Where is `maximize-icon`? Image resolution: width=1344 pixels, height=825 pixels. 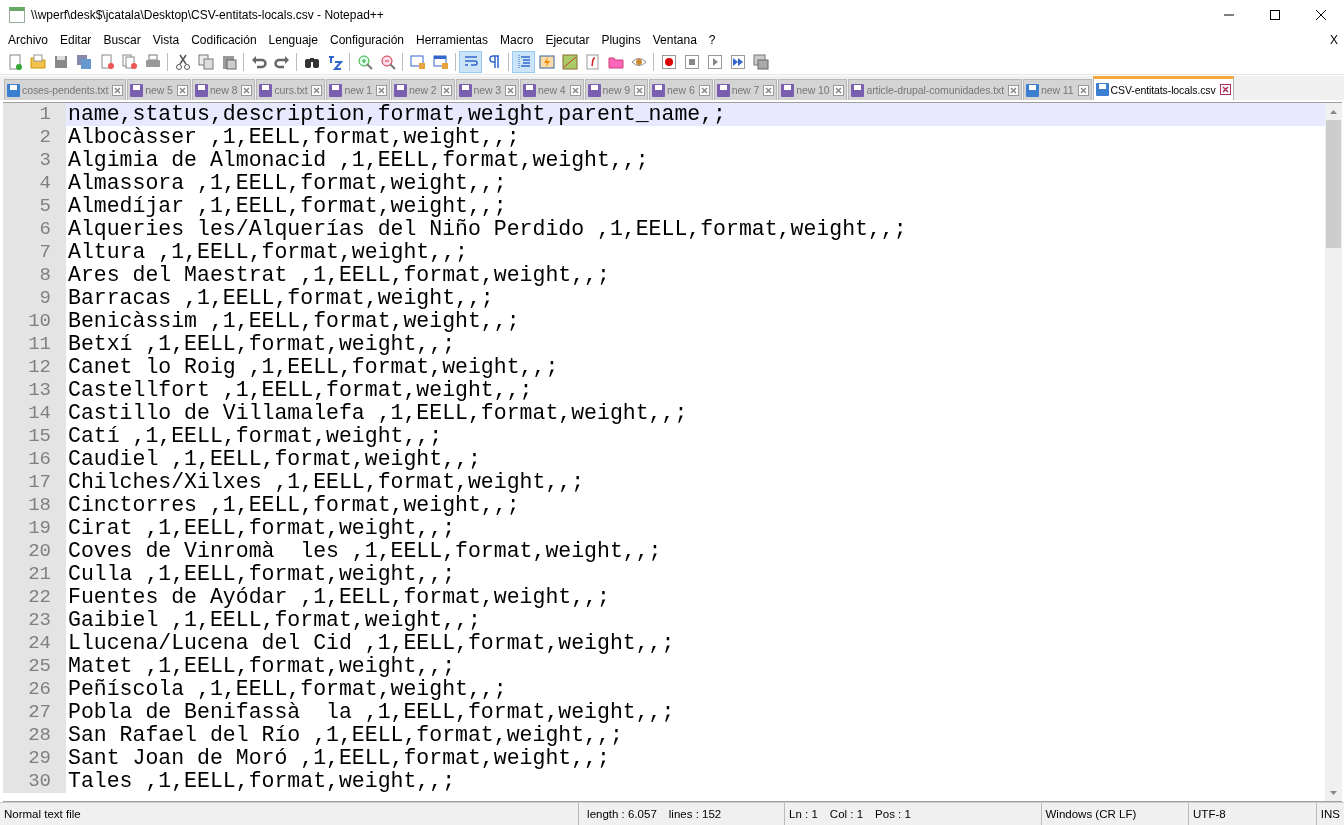
maximize-icon is located at coordinates (1275, 15).